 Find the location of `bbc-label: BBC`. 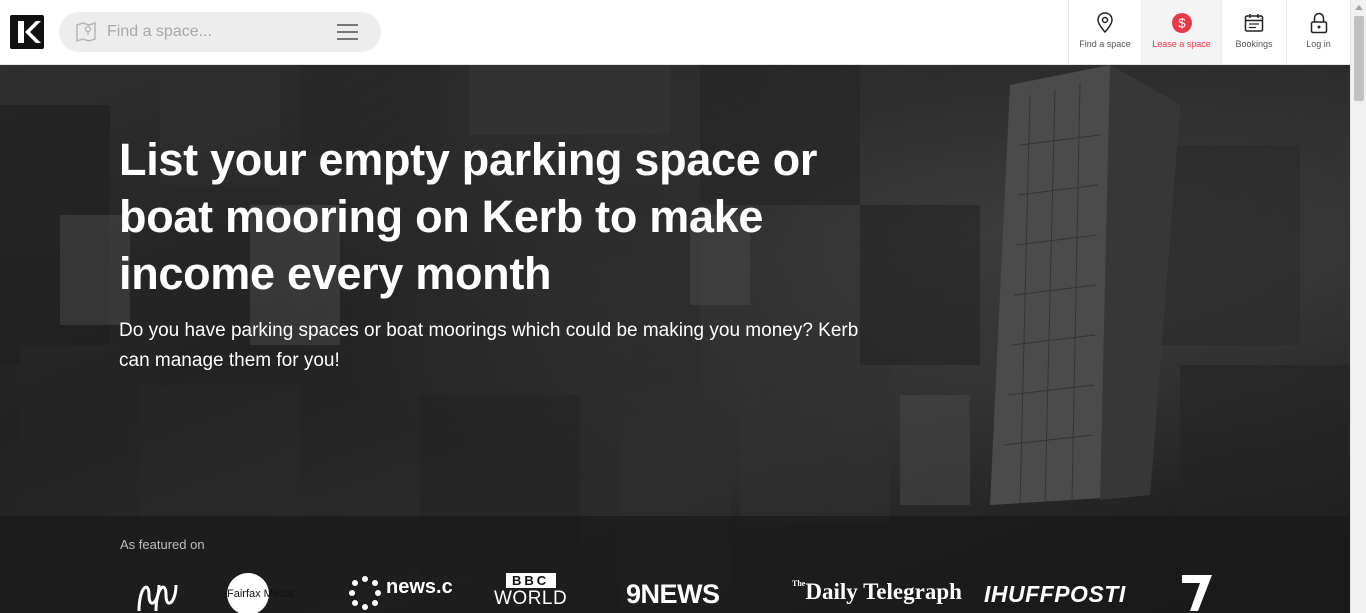

bbc-label: BBC is located at coordinates (530, 580).